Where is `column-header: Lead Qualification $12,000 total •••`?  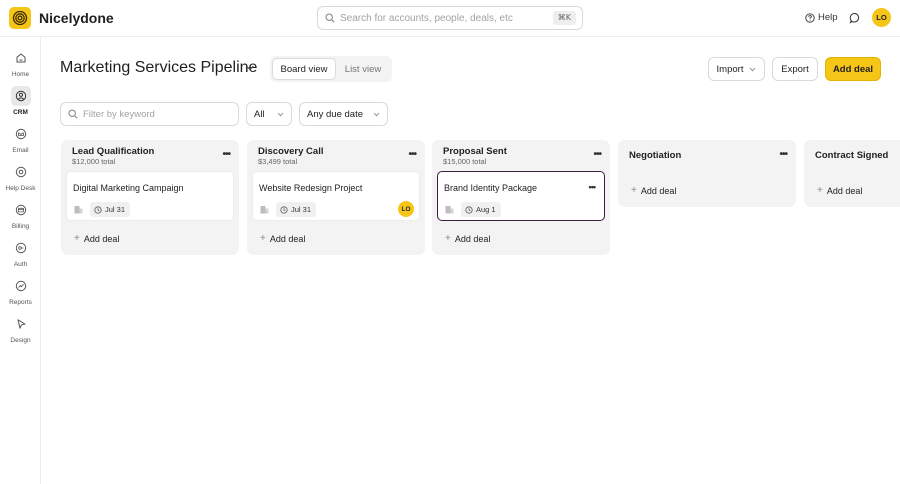 column-header: Lead Qualification $12,000 total ••• is located at coordinates (150, 155).